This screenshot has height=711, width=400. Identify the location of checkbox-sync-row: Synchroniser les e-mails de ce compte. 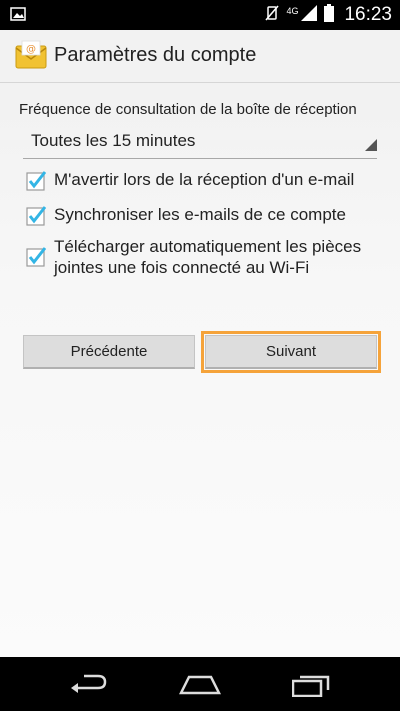
(201, 217).